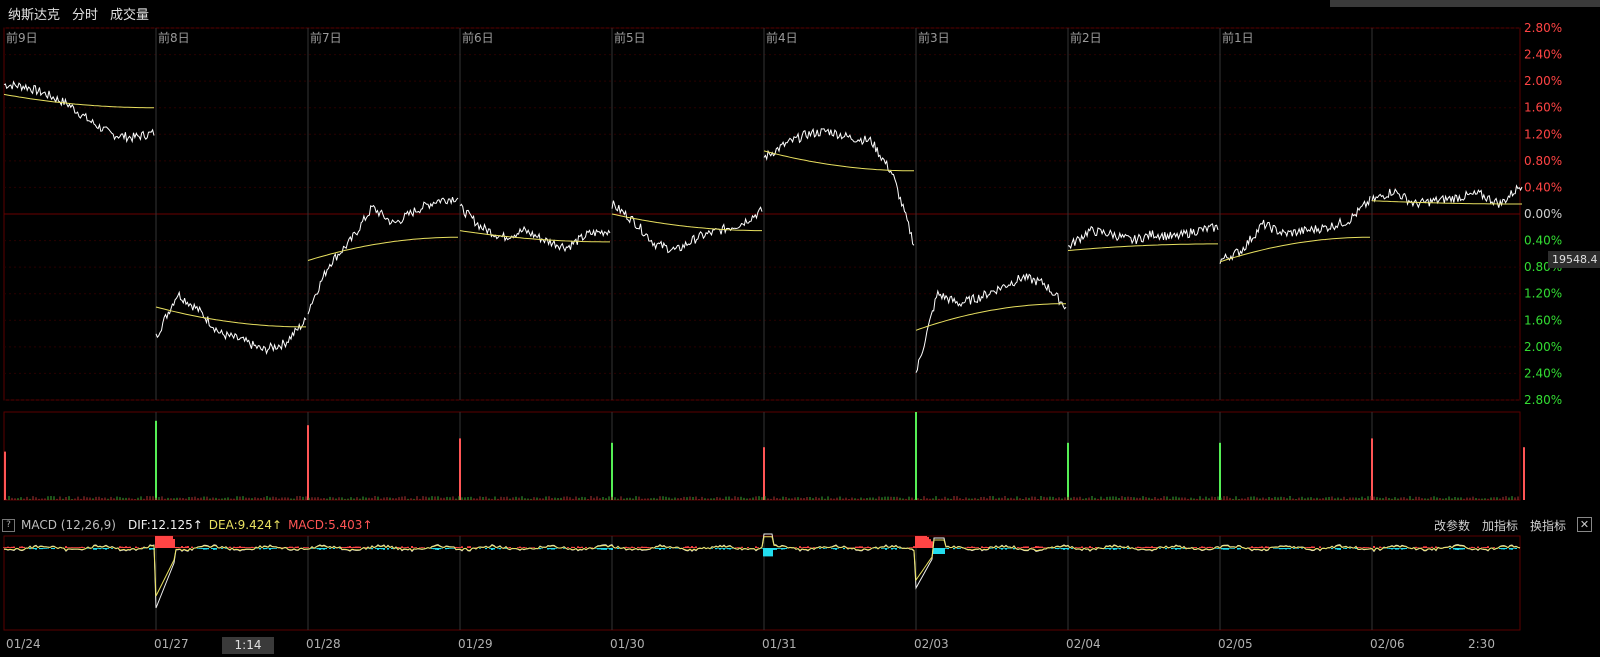  I want to click on x-tick-label: 01/27, so click(171, 644).